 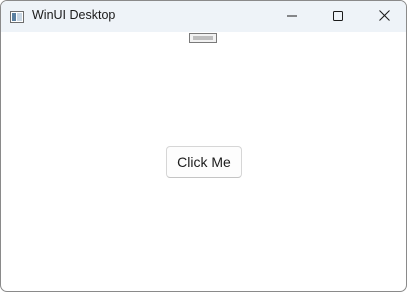 I want to click on click-me-button: Click Me, so click(x=204, y=162).